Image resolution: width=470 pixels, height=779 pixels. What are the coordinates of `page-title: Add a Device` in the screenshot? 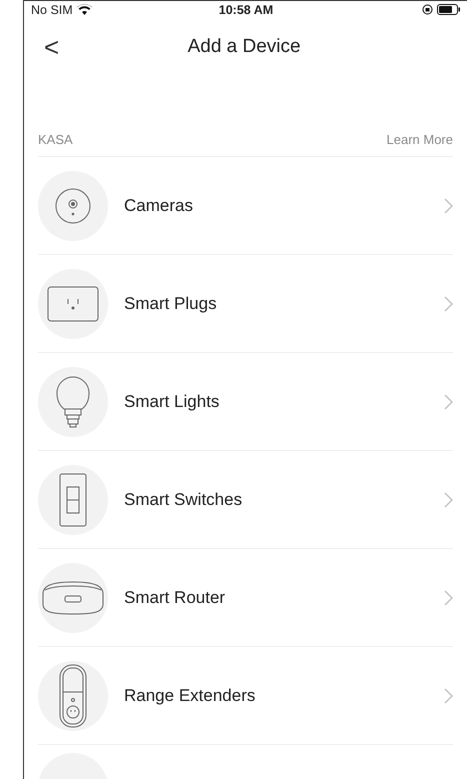 It's located at (244, 47).